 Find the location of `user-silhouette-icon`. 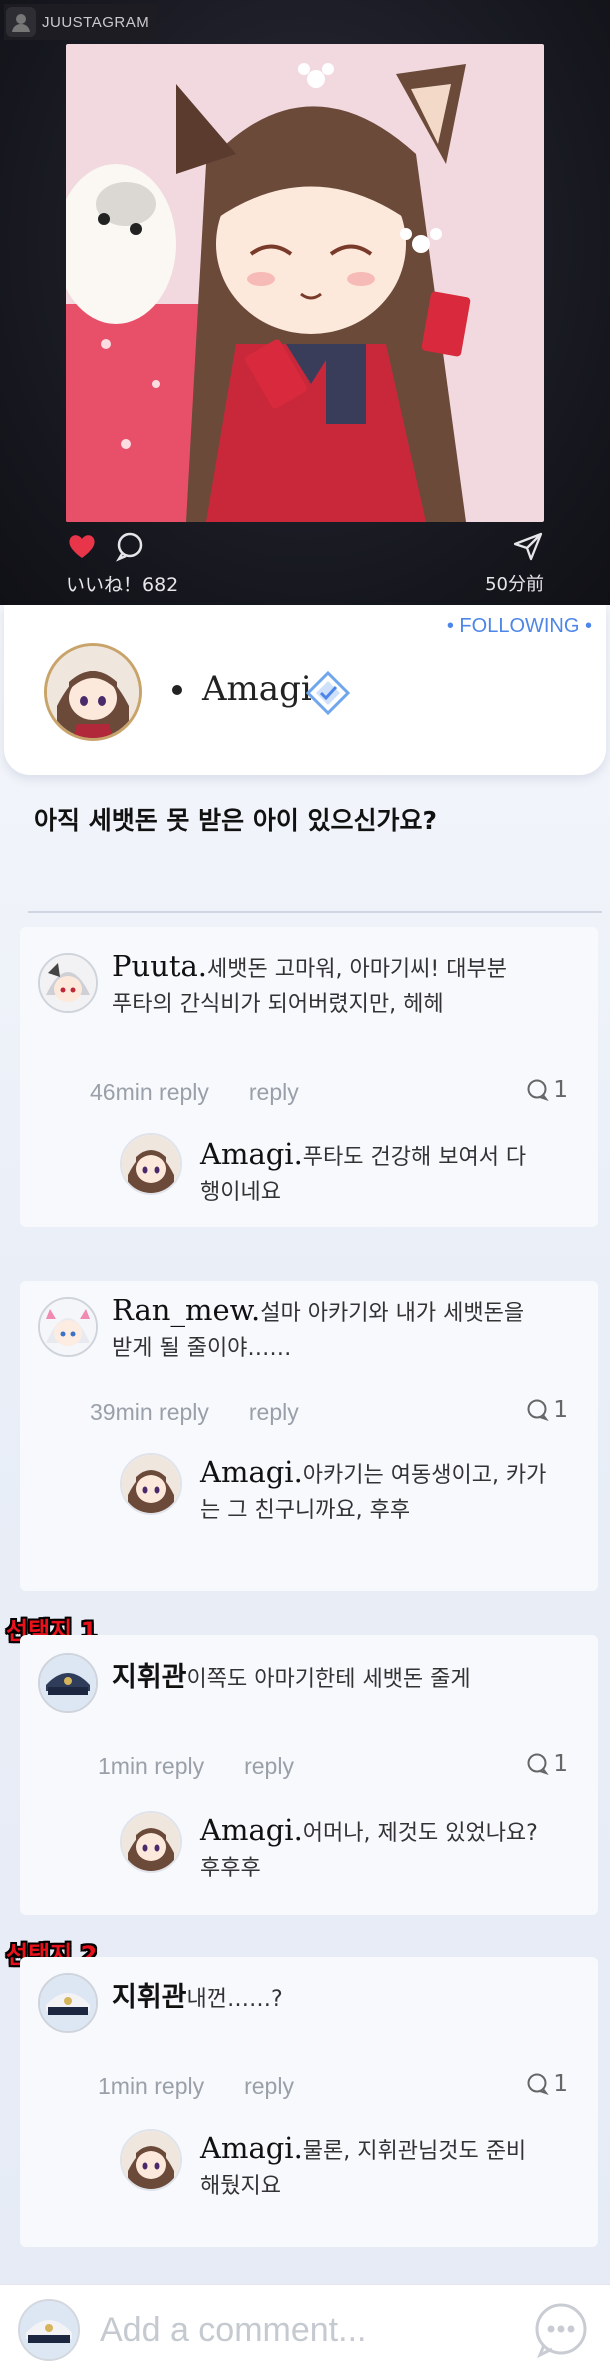

user-silhouette-icon is located at coordinates (21, 22).